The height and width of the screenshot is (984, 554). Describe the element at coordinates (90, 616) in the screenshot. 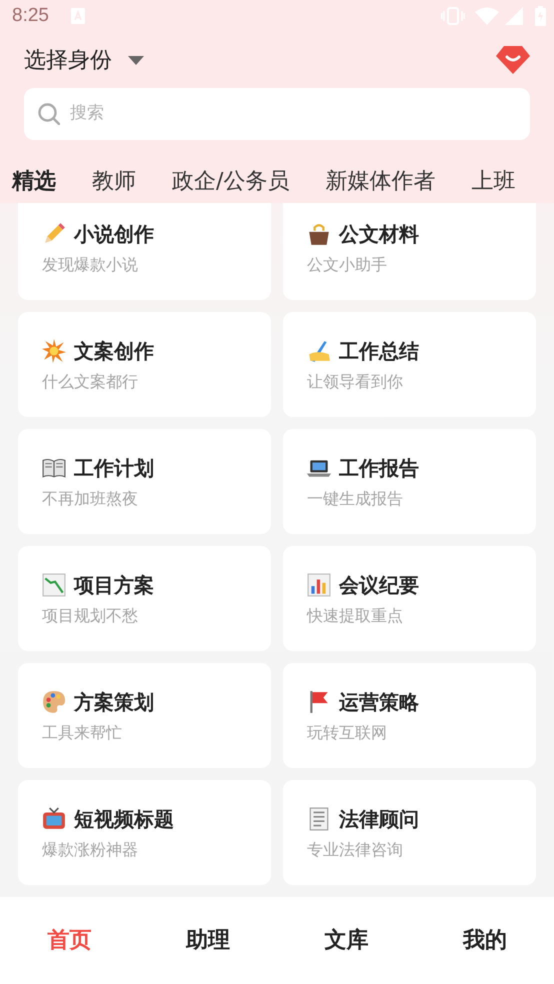

I see `card-subtitle: 项目规划不愁` at that location.